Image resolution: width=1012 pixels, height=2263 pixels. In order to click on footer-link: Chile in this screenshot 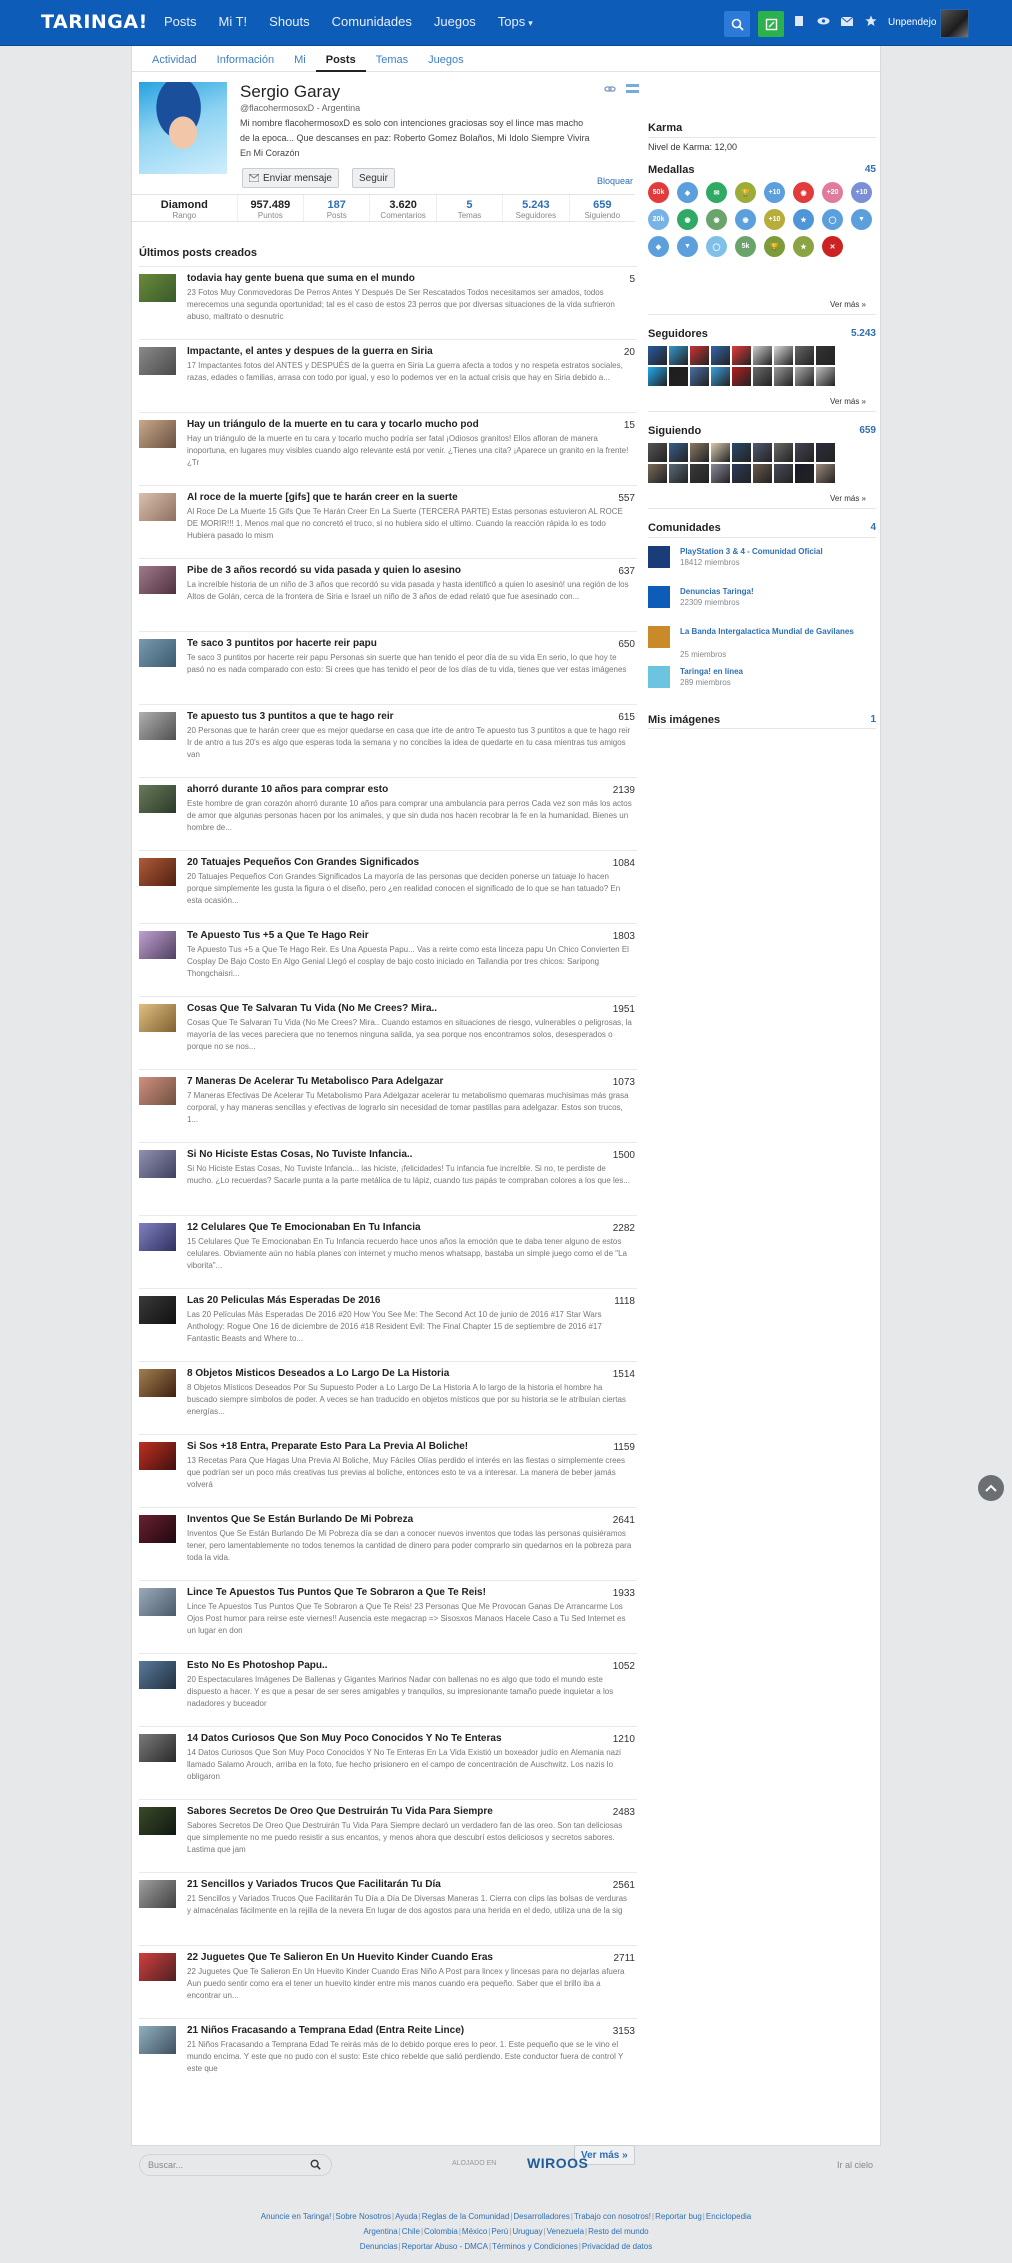, I will do `click(411, 2231)`.